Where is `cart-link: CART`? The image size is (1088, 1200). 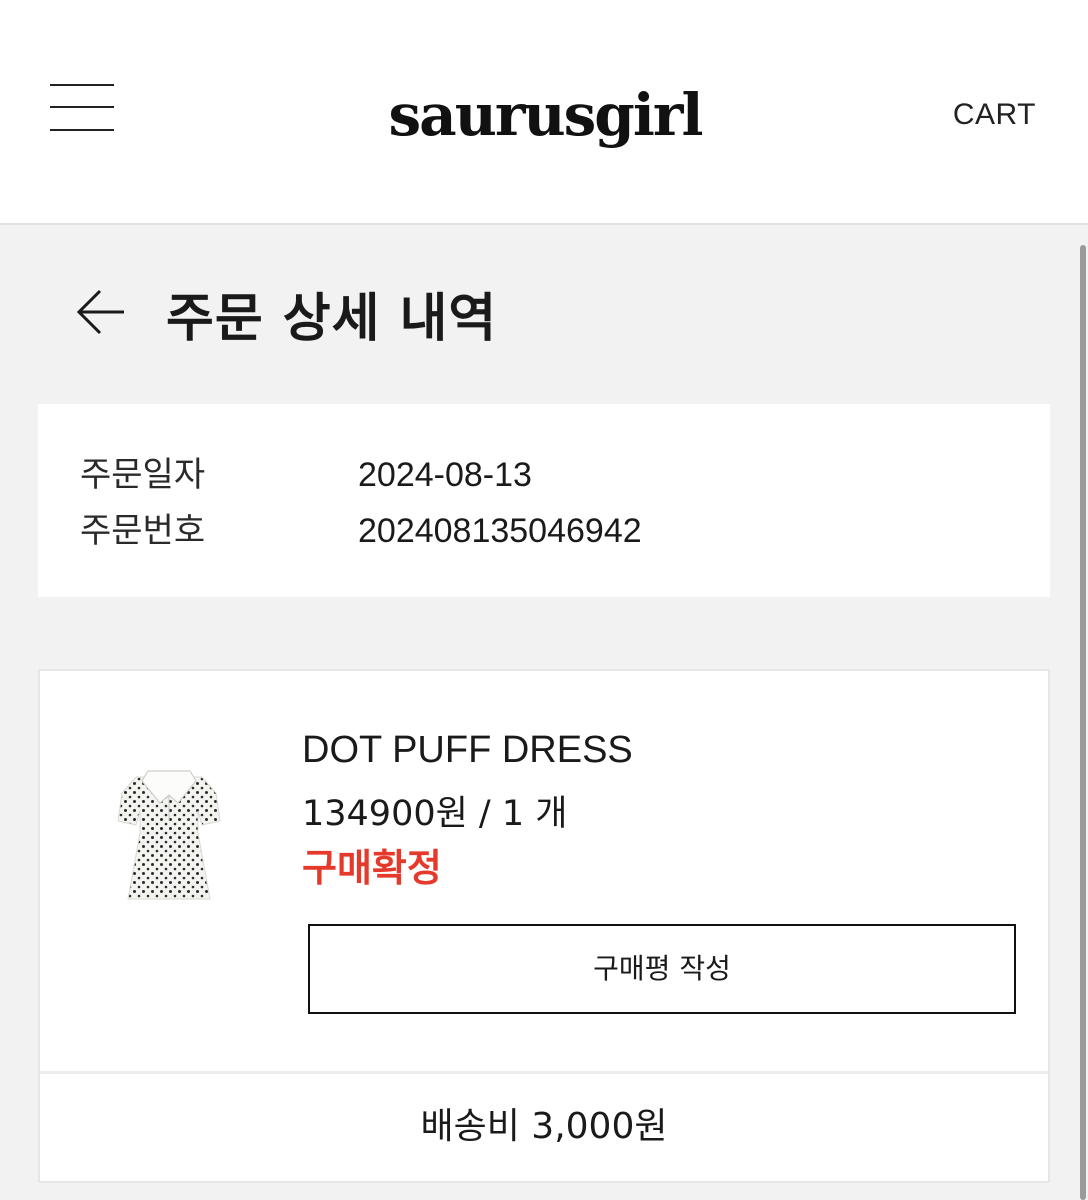
cart-link: CART is located at coordinates (994, 115).